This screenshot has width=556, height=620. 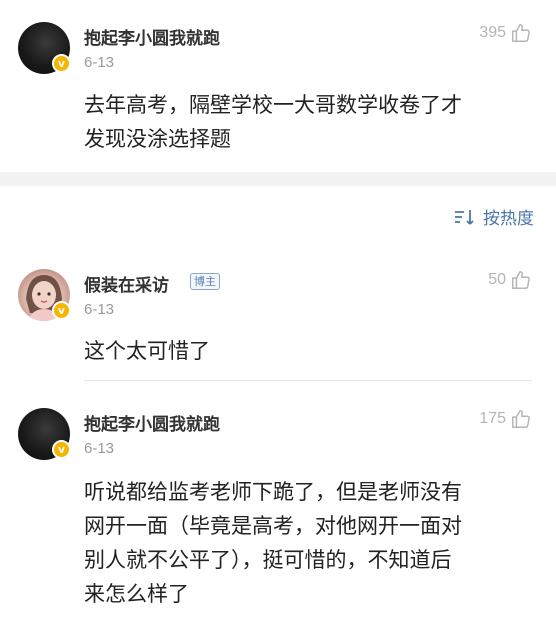 What do you see at coordinates (273, 122) in the screenshot?
I see `comment-text: 去年高考，隔壁学校一大哥数学收卷了才 发现没涂选择题` at bounding box center [273, 122].